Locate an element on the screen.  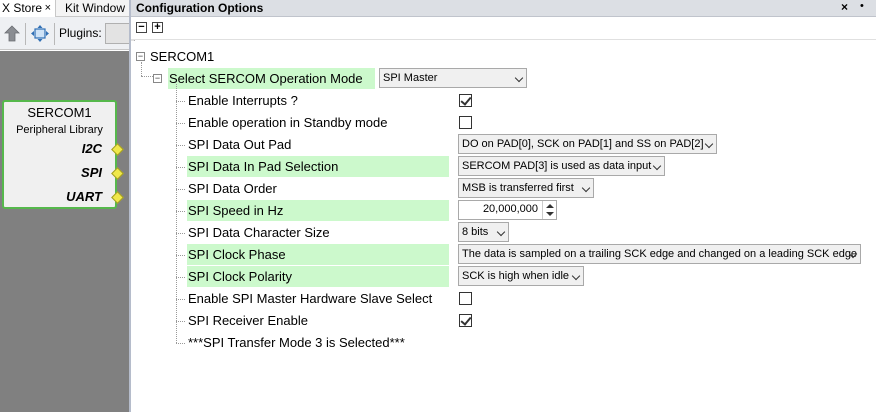
data-order-dropdown: MSB is transferred first is located at coordinates (526, 188).